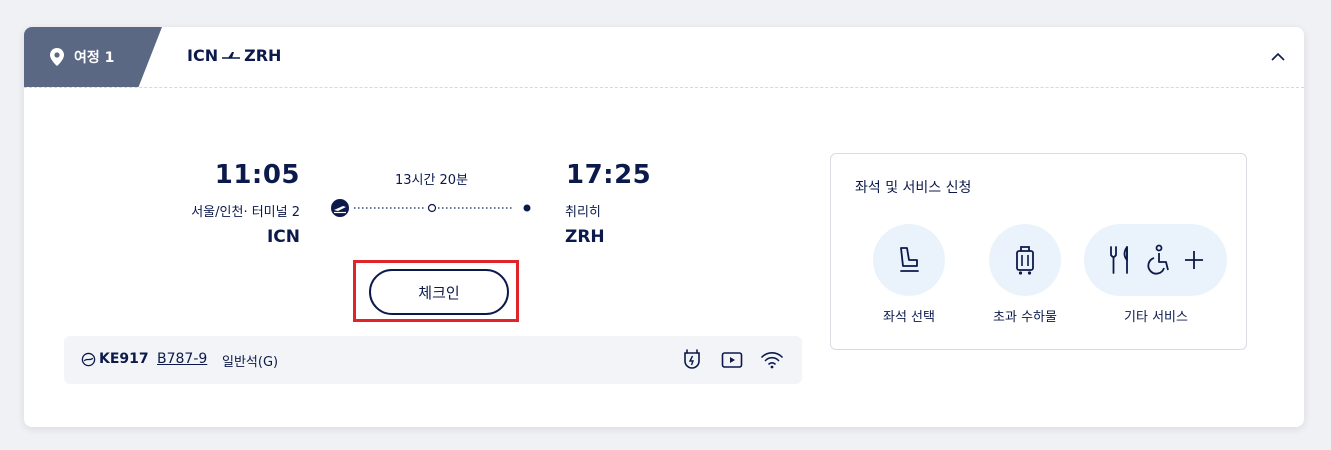  I want to click on seat-selection-label: 좌석 선택, so click(909, 317).